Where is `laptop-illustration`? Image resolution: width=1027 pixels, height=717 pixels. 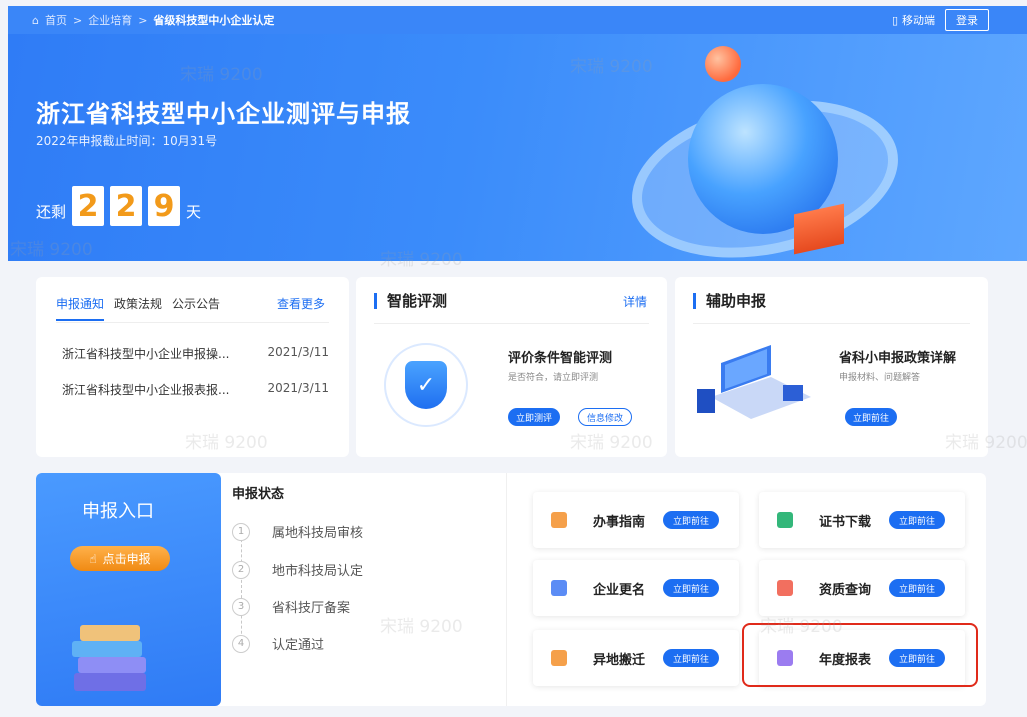 laptop-illustration is located at coordinates (754, 382).